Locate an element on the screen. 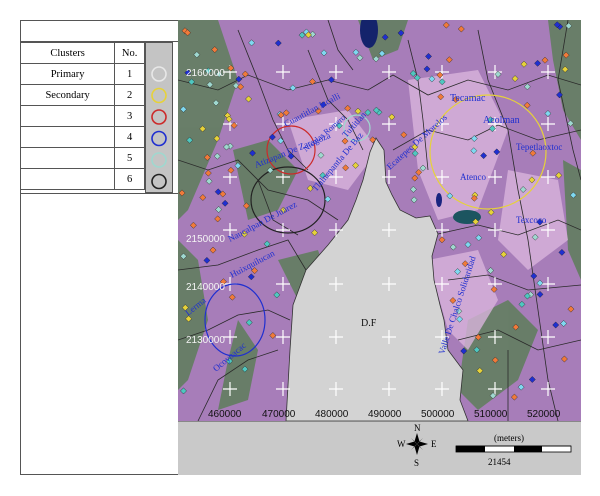  map-footer: N S W E (meters) 21454 is located at coordinates (379, 448).